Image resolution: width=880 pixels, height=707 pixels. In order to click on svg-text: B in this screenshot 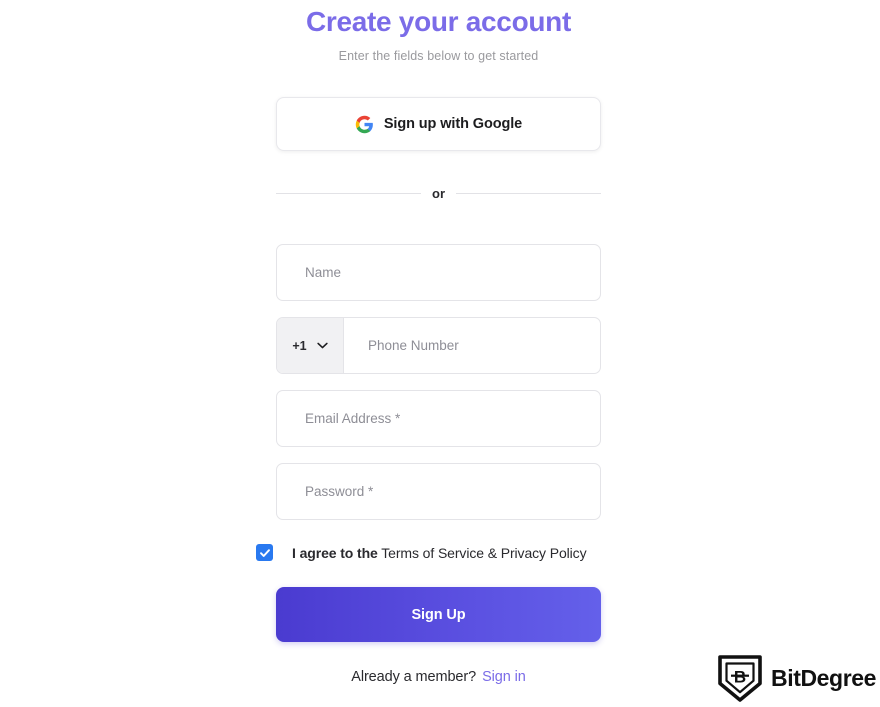, I will do `click(740, 677)`.